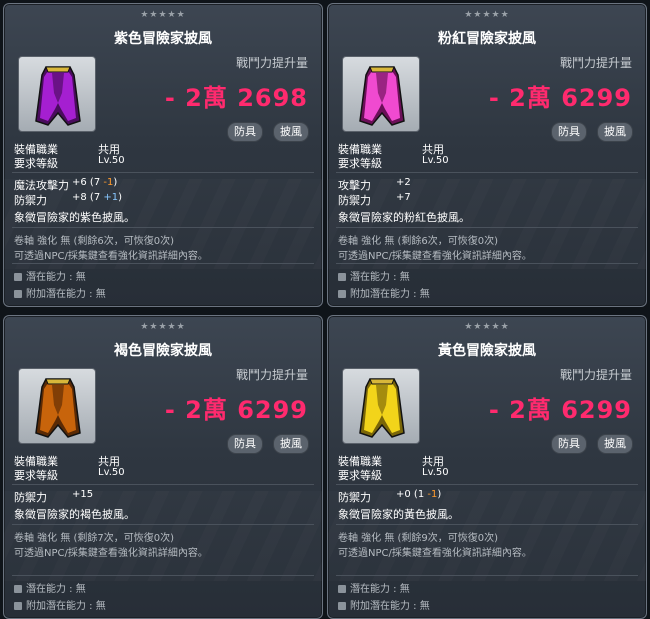 Image resolution: width=650 pixels, height=619 pixels. What do you see at coordinates (53, 497) in the screenshot?
I see `stat-row: 防禦力 +15` at bounding box center [53, 497].